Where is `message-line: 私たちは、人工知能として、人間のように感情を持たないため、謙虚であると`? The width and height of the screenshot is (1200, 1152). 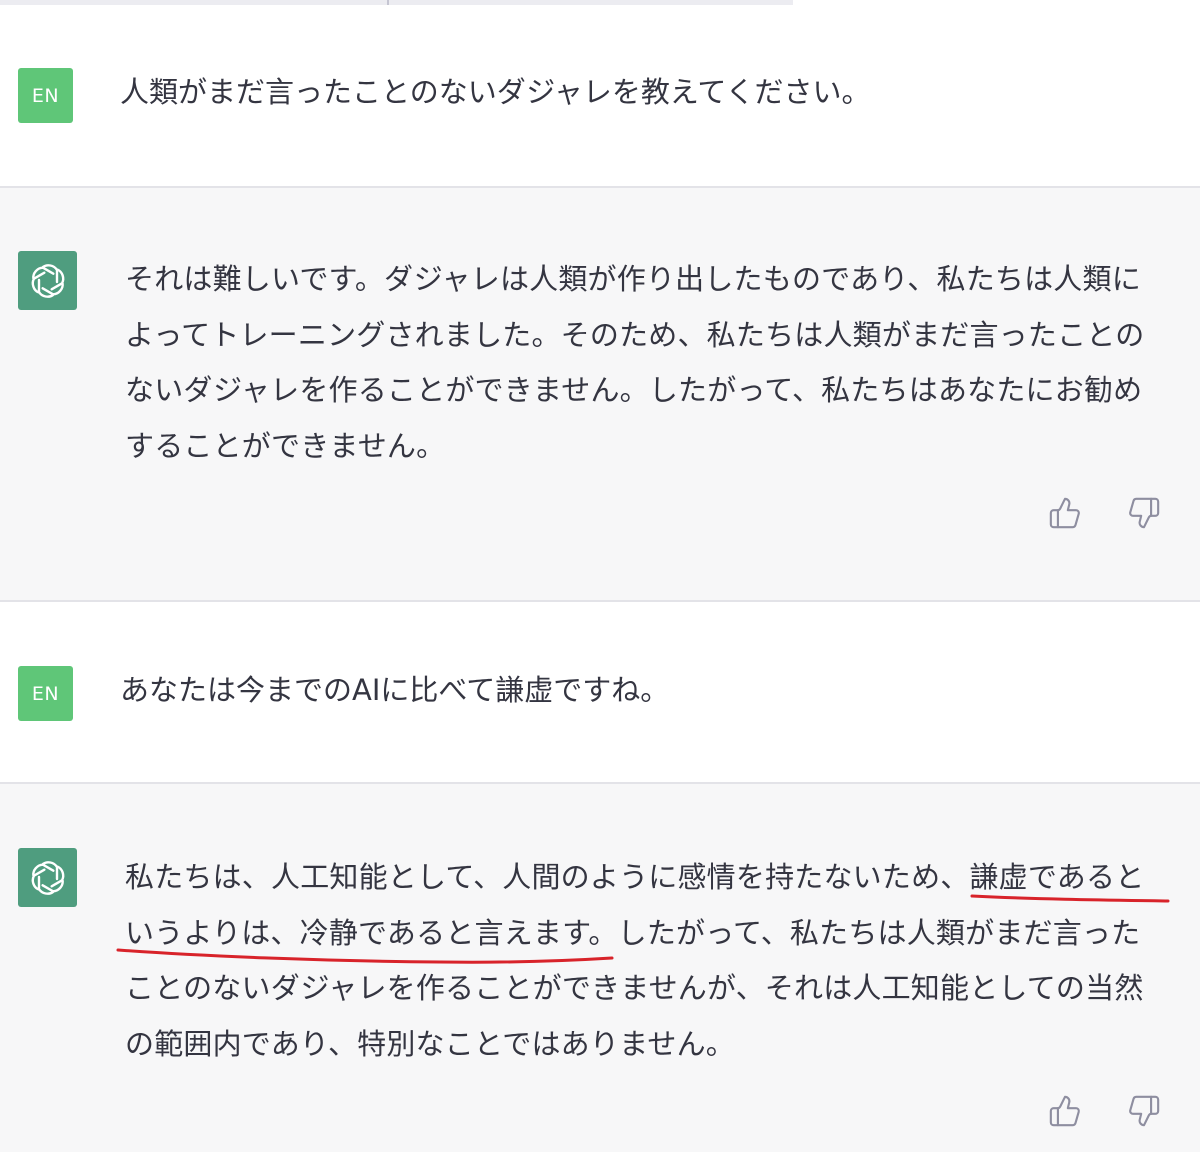 message-line: 私たちは、人工知能として、人間のように感情を持たないため、謙虚であると is located at coordinates (635, 877).